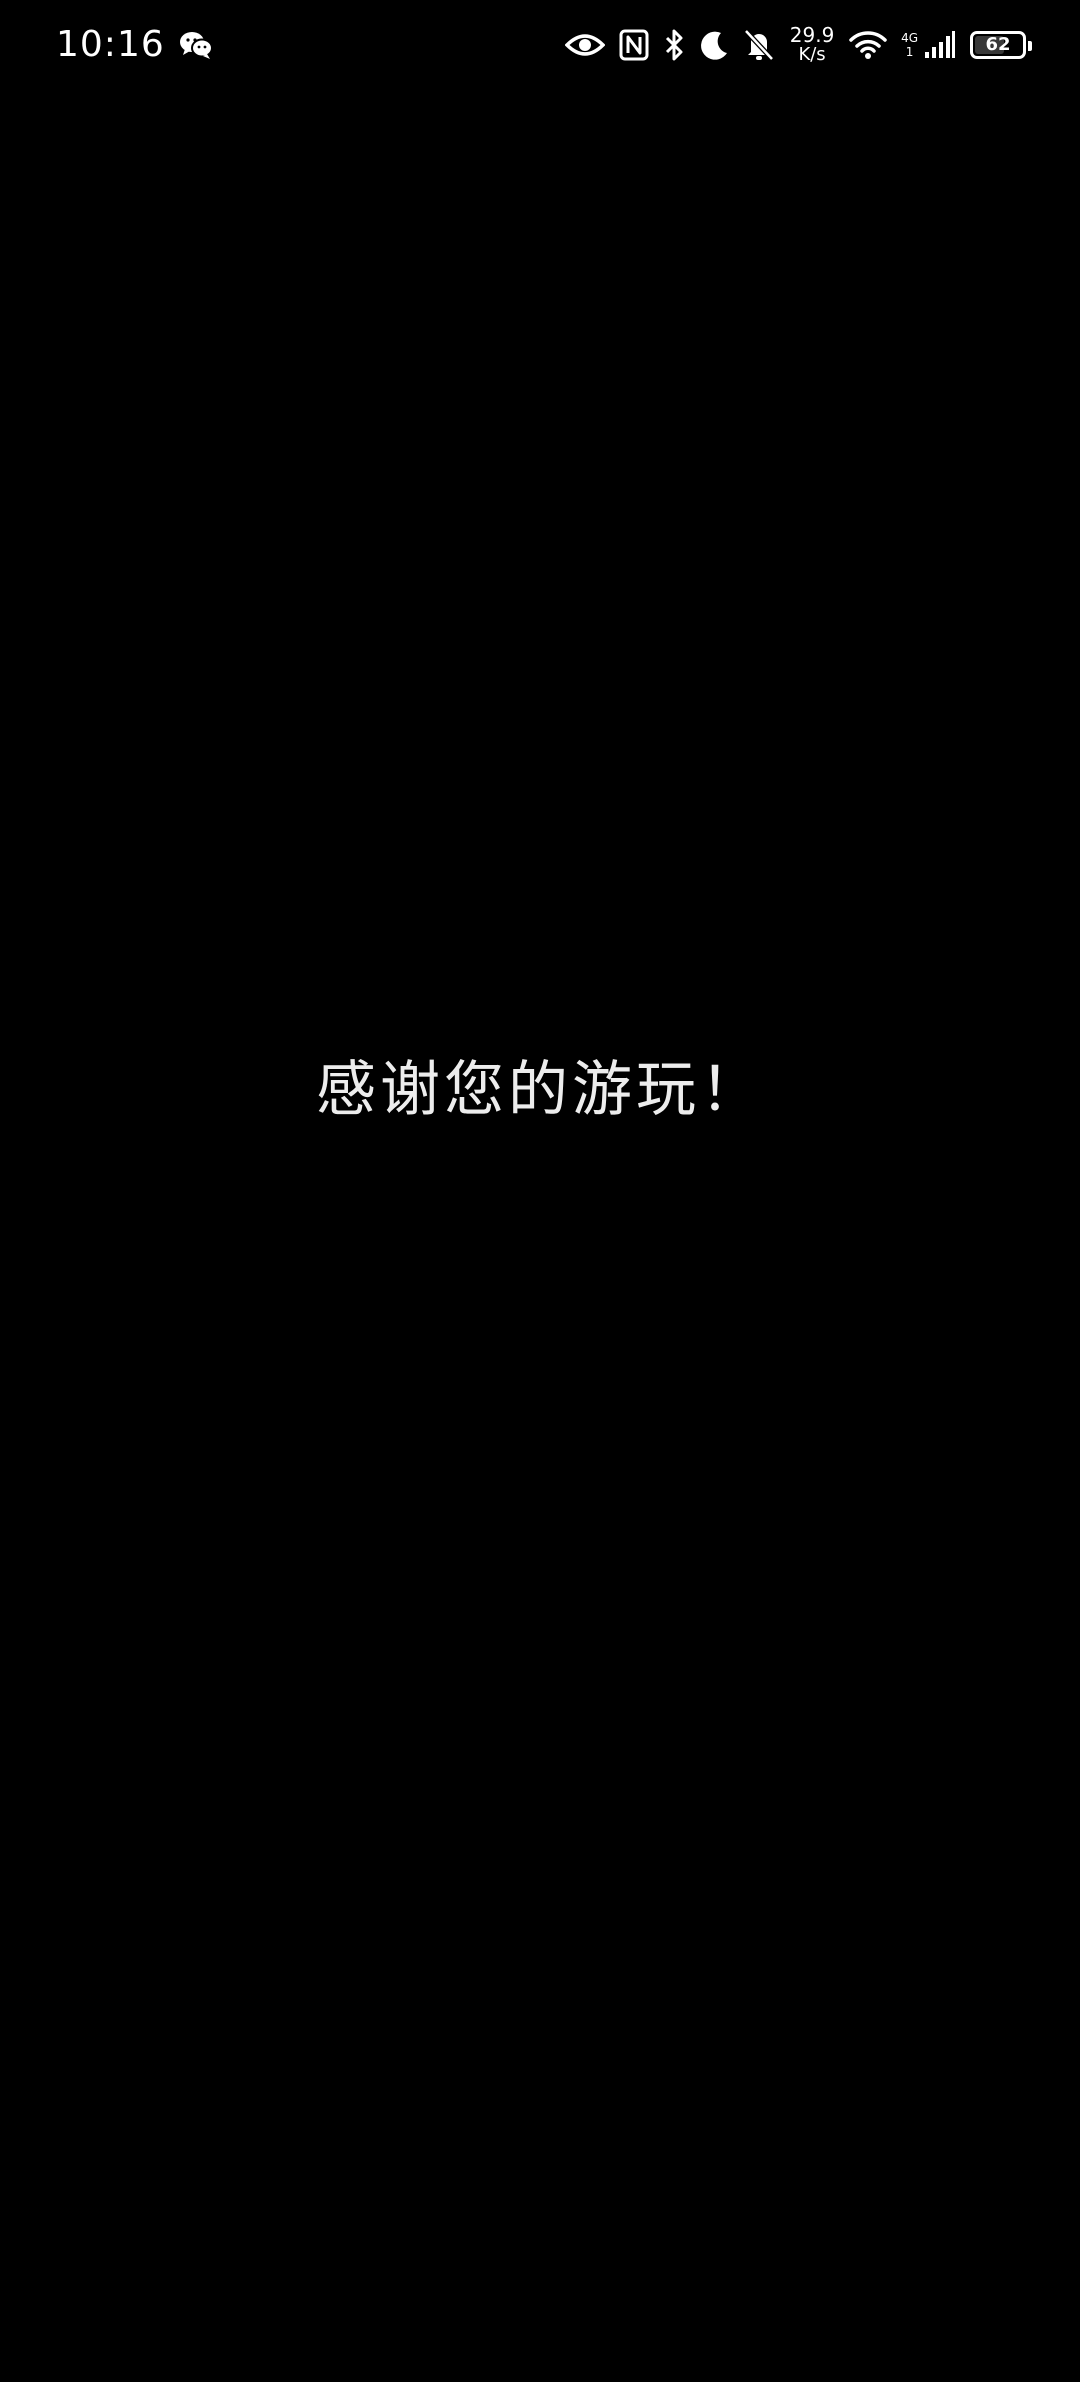 The height and width of the screenshot is (2382, 1080). Describe the element at coordinates (812, 54) in the screenshot. I see `network-speed-unit: K/s` at that location.